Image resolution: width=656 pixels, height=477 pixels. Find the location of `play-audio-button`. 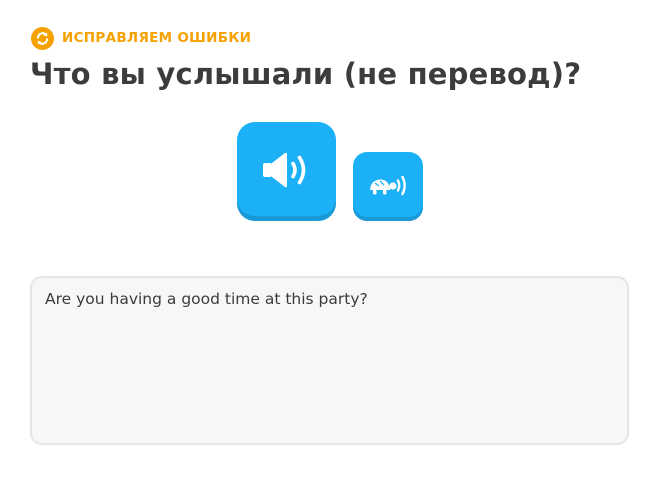

play-audio-button is located at coordinates (286, 171).